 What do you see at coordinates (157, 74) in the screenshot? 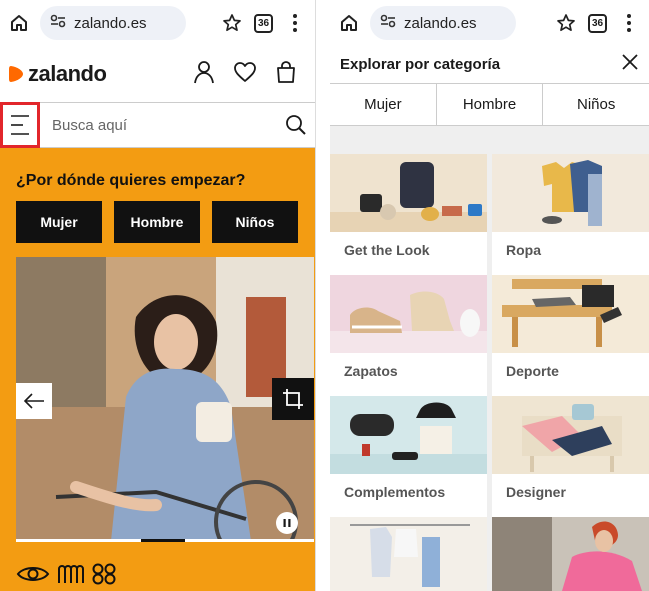
I see `site-header: zalando` at bounding box center [157, 74].